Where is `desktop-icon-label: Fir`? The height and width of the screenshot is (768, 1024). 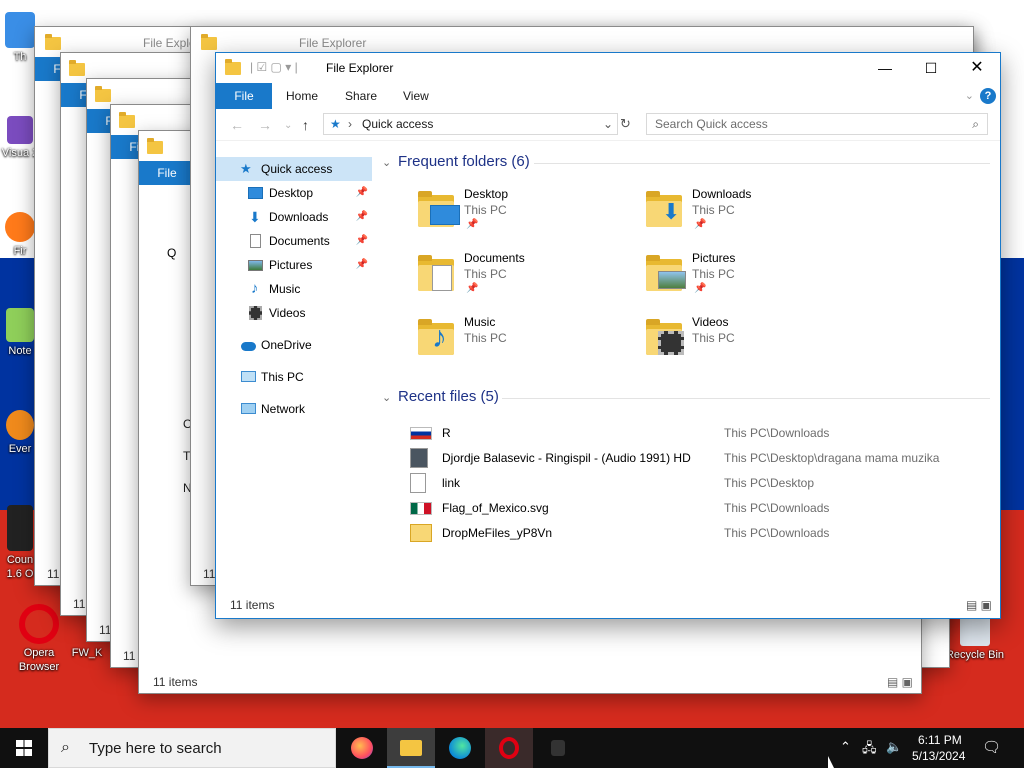 desktop-icon-label: Fir is located at coordinates (20, 251).